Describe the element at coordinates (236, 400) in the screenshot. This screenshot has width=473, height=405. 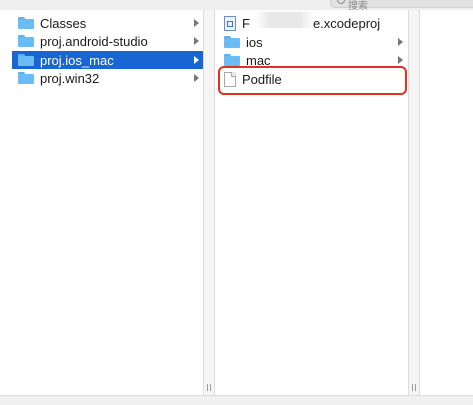
I see `horizontal-scrollbar` at that location.